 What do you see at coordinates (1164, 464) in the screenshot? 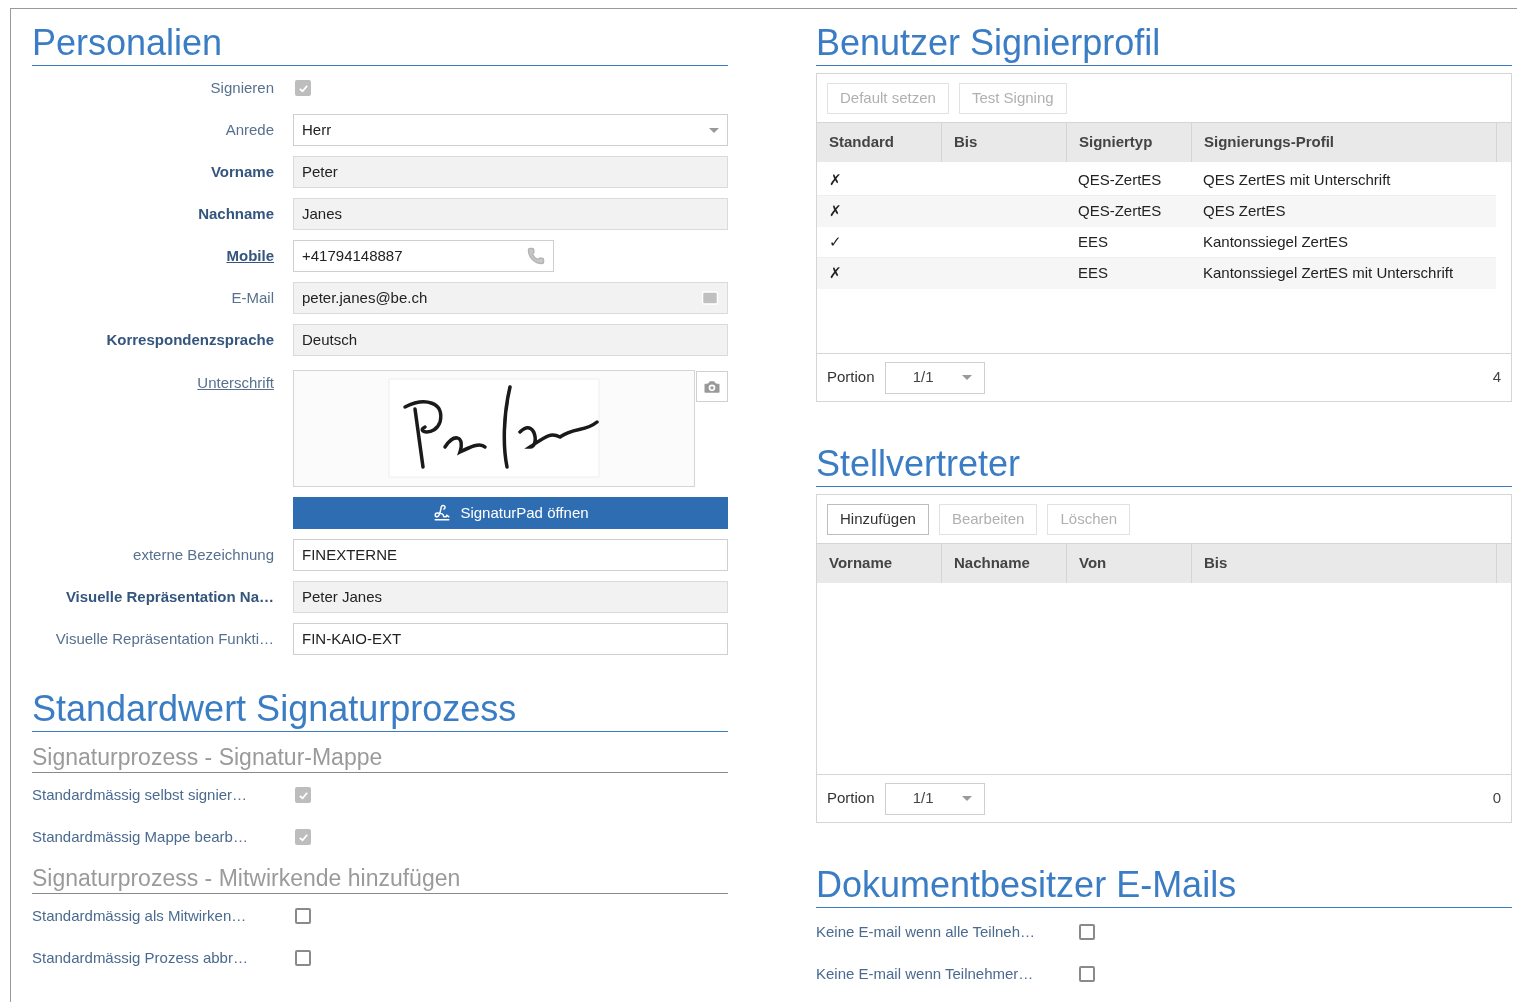
I see `section-heading: Stellvertreter` at bounding box center [1164, 464].